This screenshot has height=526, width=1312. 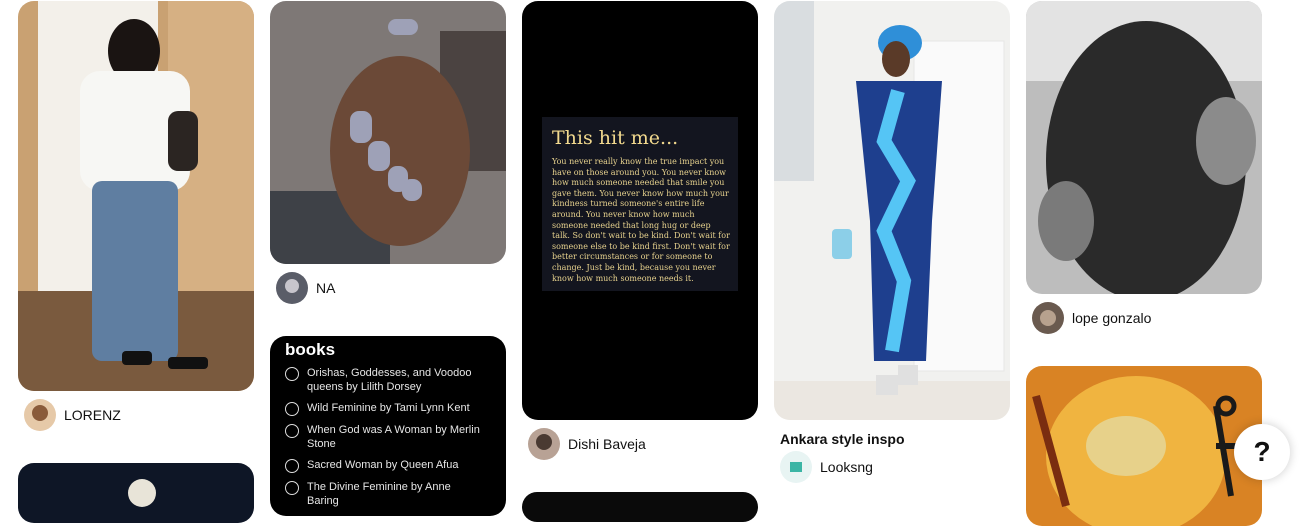 I want to click on books-heading: books, so click(x=310, y=349).